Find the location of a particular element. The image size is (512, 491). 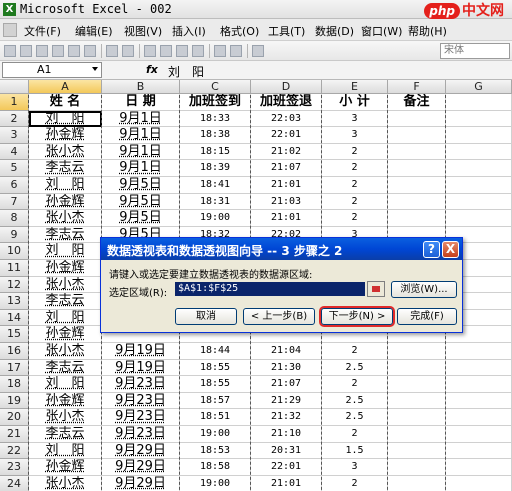

table-cell: 20:31 is located at coordinates (286, 451).